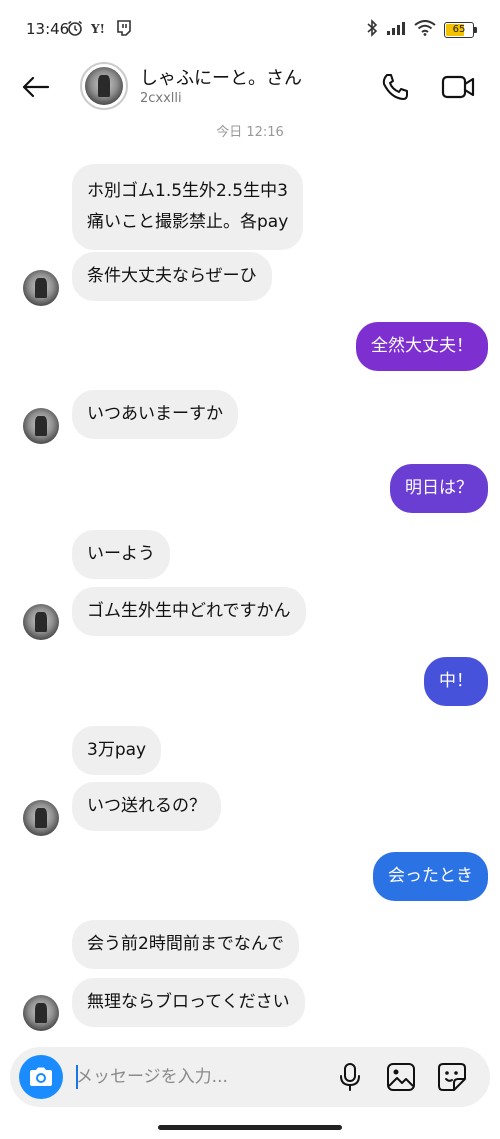 This screenshot has width=500, height=1139. I want to click on message-bubble-incoming: 会う前2時間前までなんで, so click(185, 944).